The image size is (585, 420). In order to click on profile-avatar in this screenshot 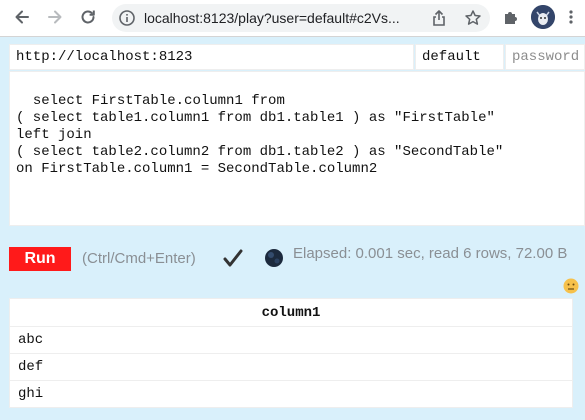, I will do `click(543, 17)`.